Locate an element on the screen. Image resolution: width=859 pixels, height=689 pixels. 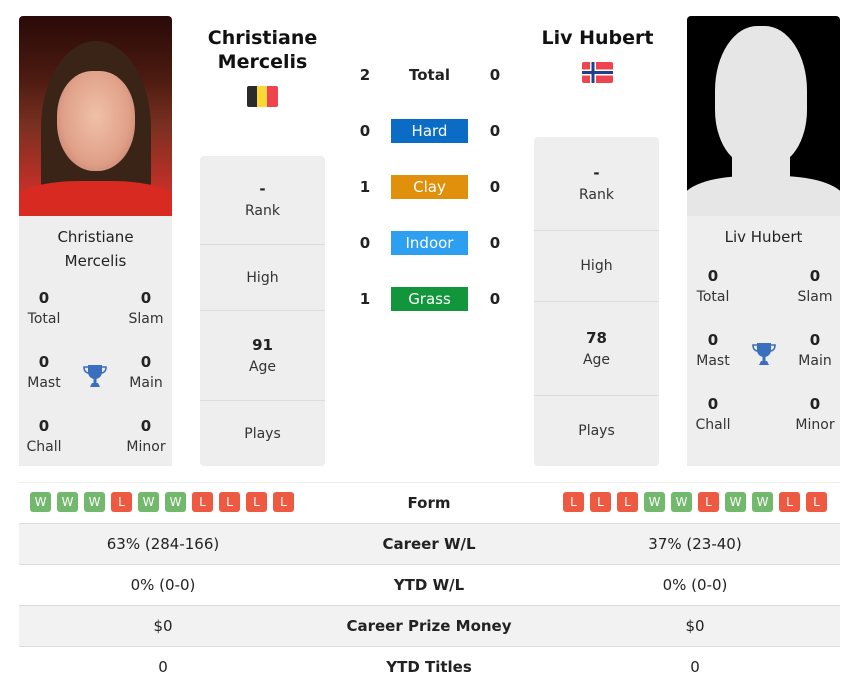
prize-money-row: $0 Career Prize Money $0 is located at coordinates (429, 625).